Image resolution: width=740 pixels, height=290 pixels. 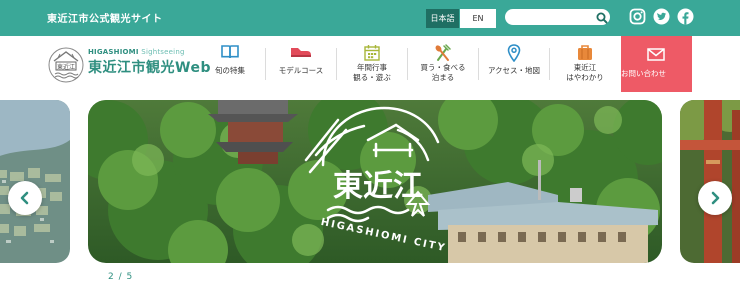 I want to click on suitcase-icon, so click(x=585, y=52).